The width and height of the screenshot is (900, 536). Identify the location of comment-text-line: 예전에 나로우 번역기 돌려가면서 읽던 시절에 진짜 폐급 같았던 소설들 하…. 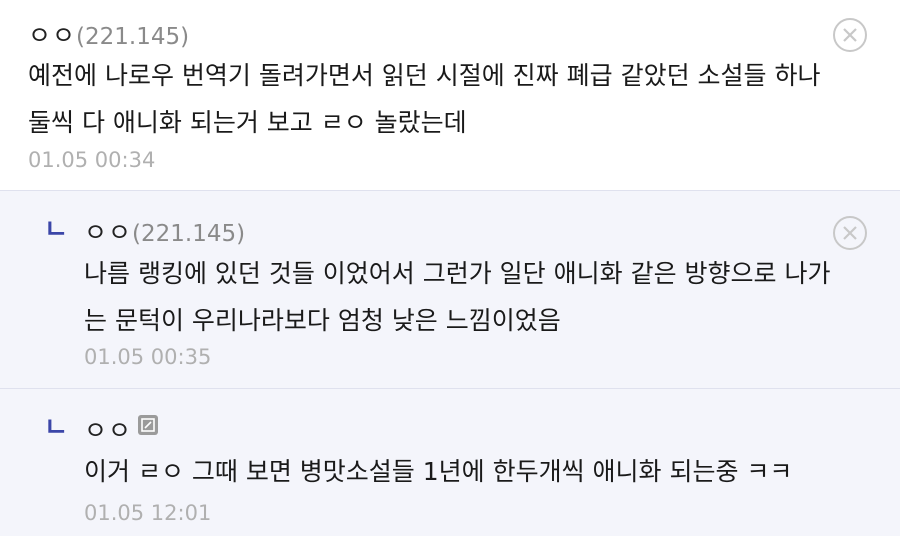
(424, 75).